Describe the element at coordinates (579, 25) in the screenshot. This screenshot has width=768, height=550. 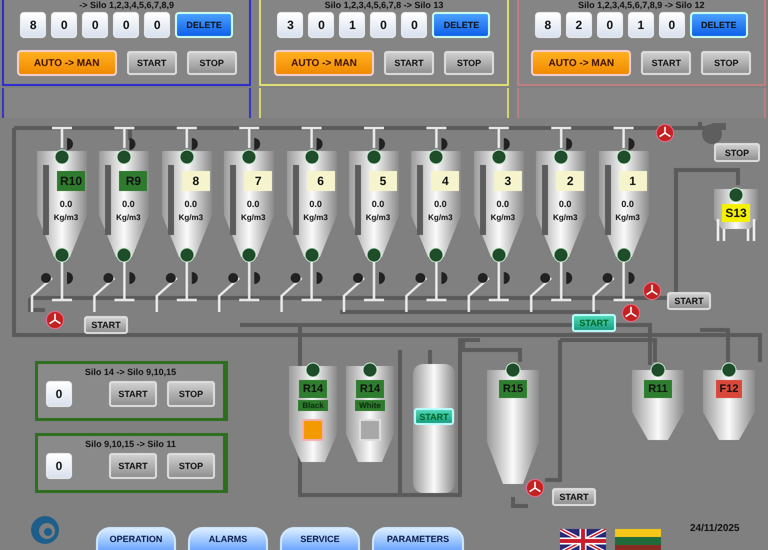
I see `digit-field: 2` at that location.